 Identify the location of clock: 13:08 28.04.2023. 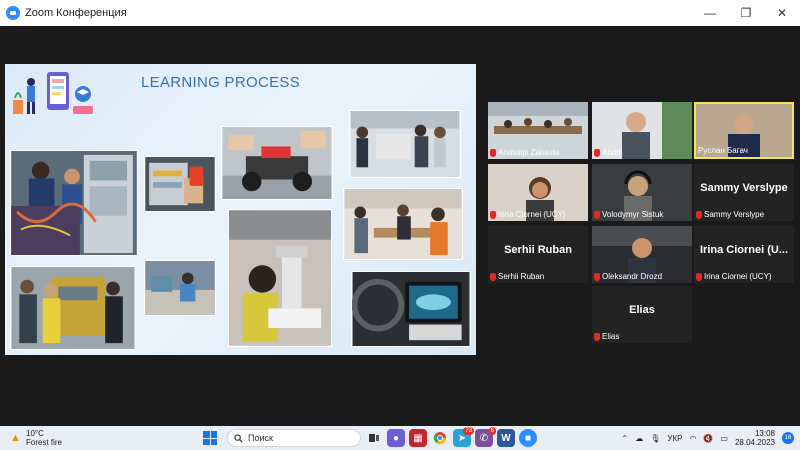
(755, 438).